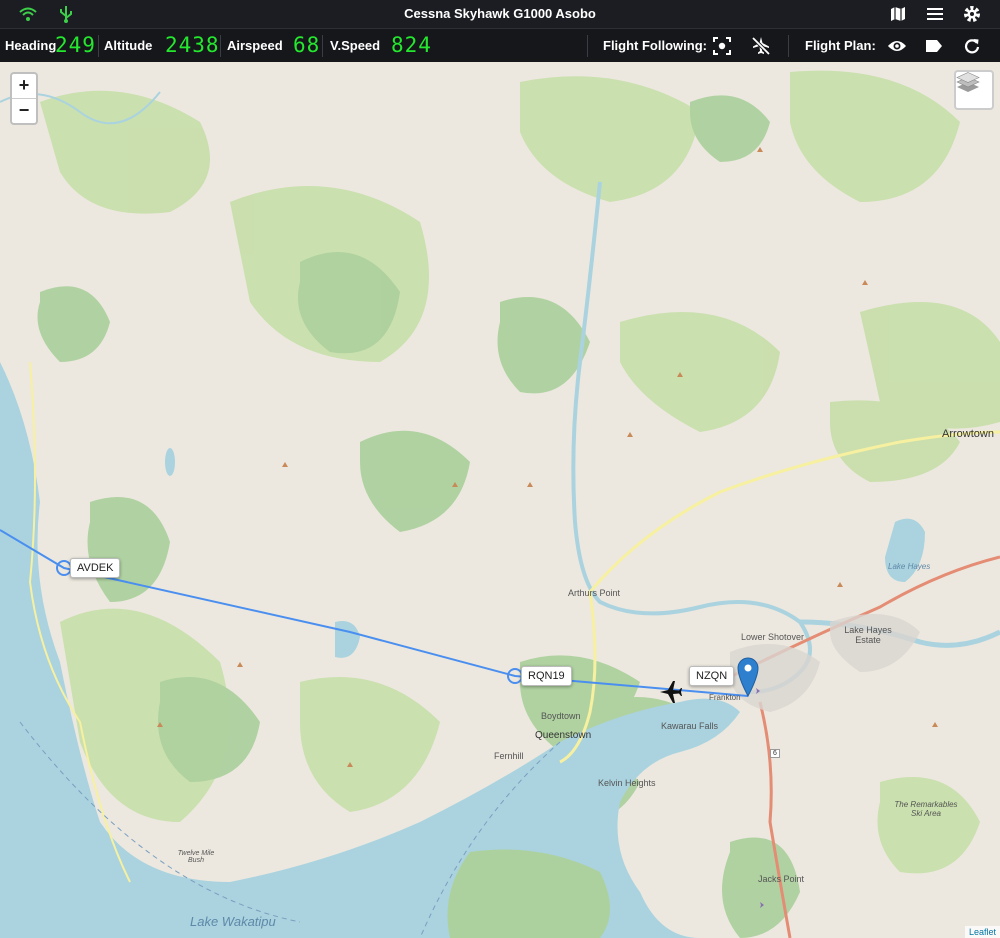 The height and width of the screenshot is (938, 1000). Describe the element at coordinates (561, 716) in the screenshot. I see `place-boydtown: Boydtown` at that location.